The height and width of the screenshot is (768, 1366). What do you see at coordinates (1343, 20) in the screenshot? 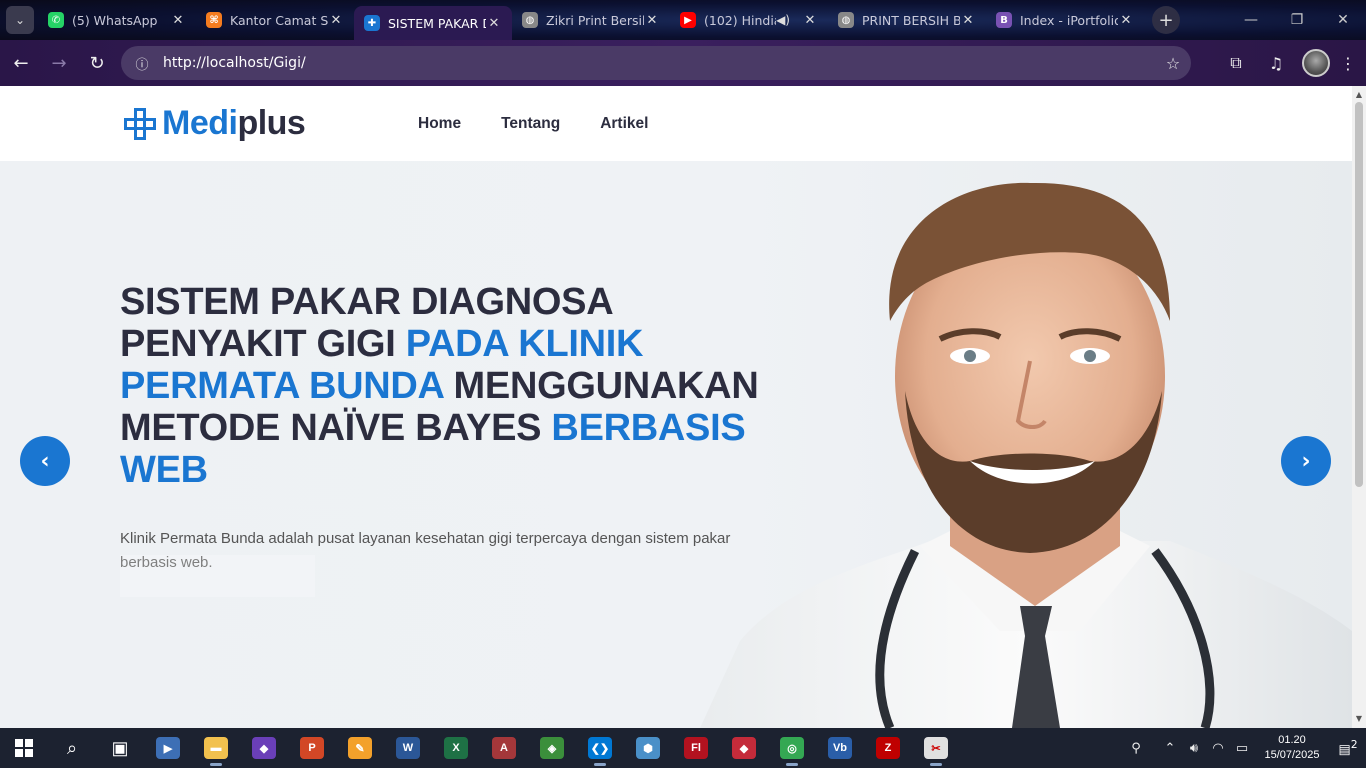
I see `close-window-button: ✕` at bounding box center [1343, 20].